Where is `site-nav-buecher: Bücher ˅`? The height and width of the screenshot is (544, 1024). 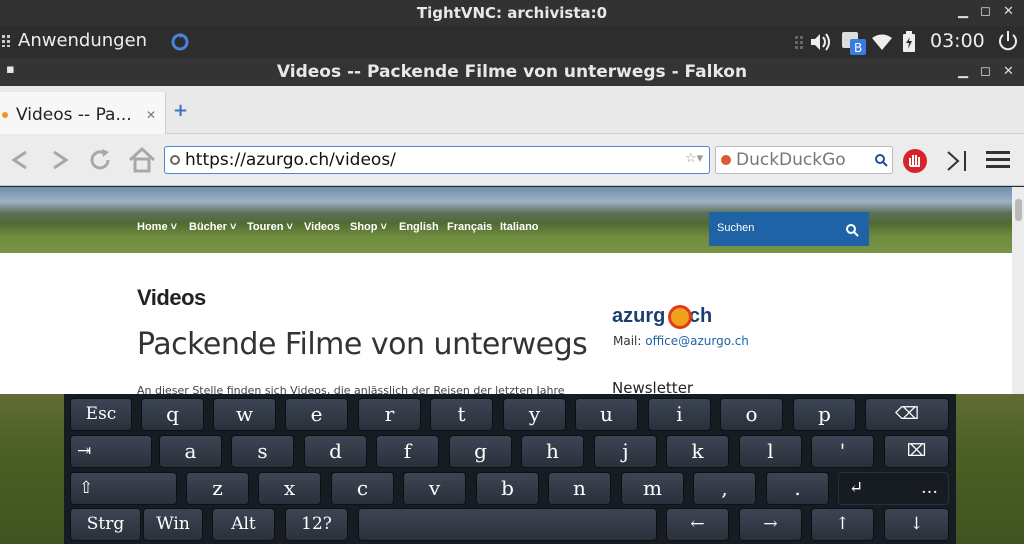
site-nav-buecher: Bücher ˅ is located at coordinates (212, 227).